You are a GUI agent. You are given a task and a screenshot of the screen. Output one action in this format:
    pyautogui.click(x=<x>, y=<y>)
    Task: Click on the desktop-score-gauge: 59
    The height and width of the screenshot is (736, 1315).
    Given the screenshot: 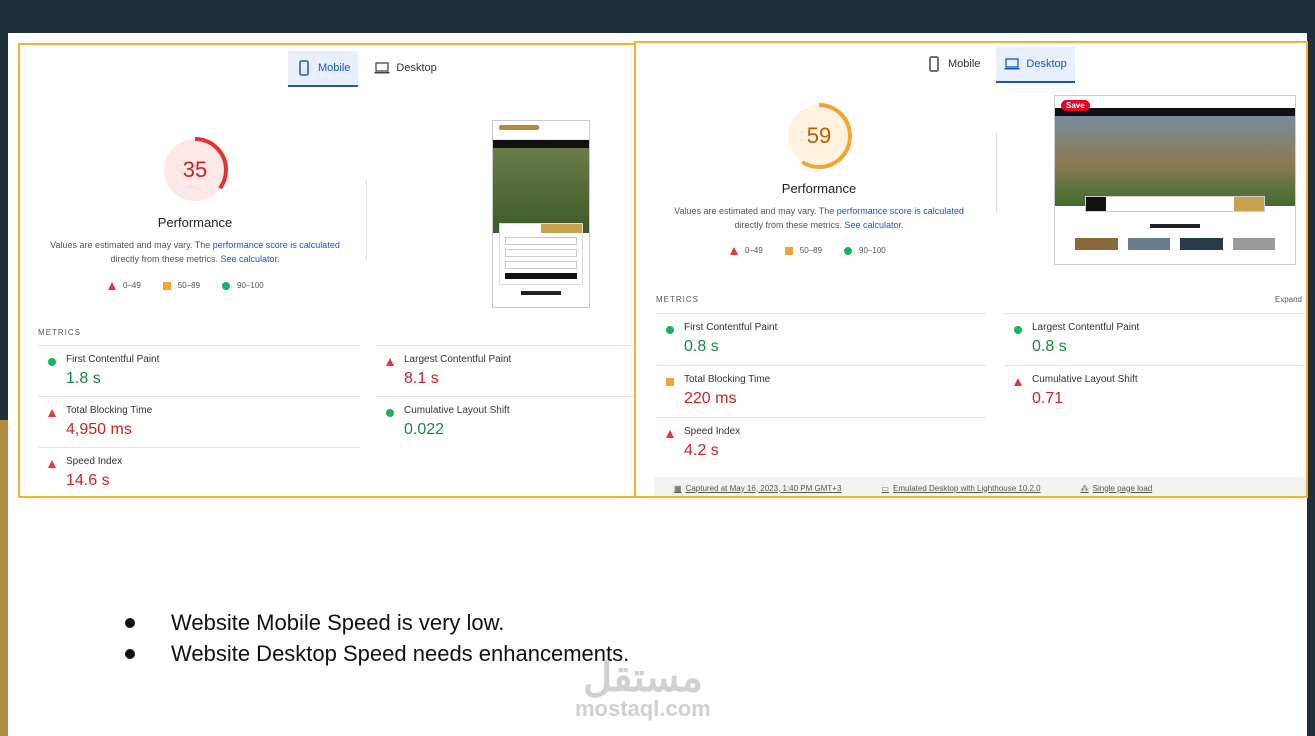 What is the action you would take?
    pyautogui.click(x=819, y=136)
    